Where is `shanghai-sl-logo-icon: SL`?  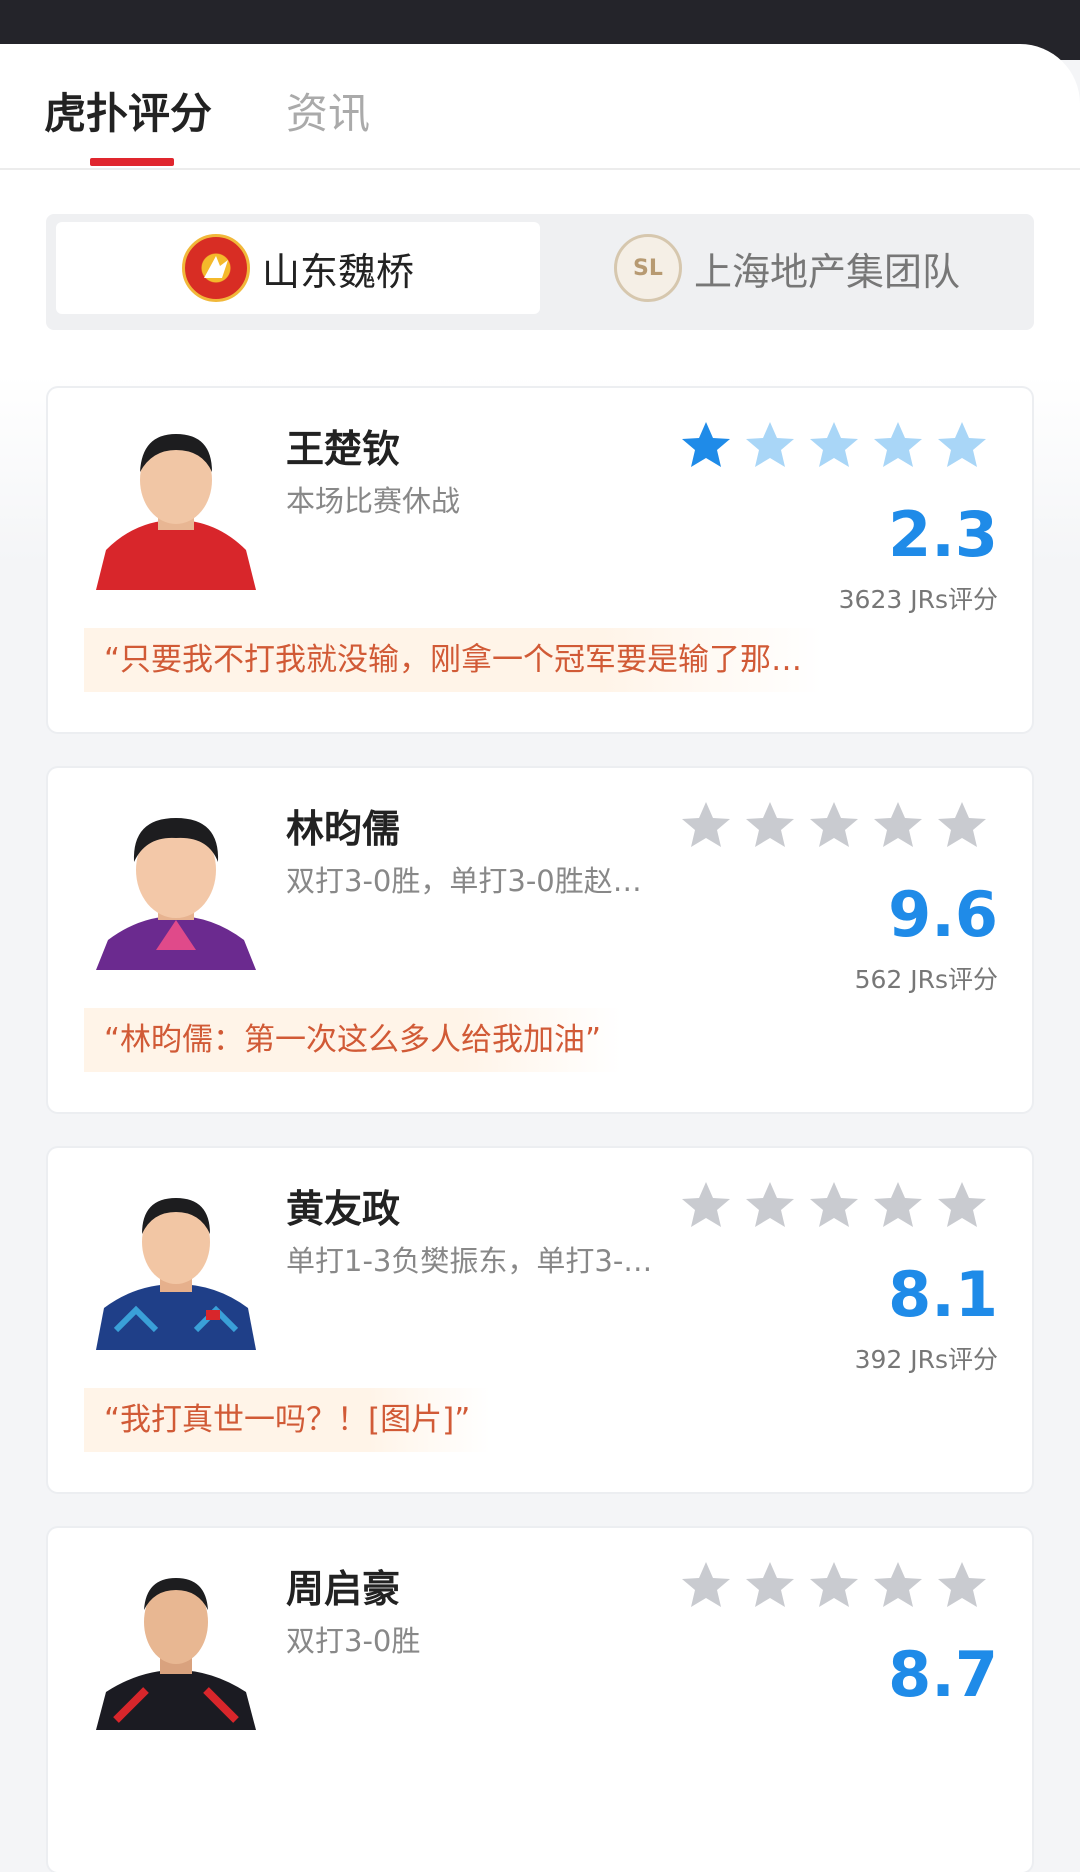 shanghai-sl-logo-icon: SL is located at coordinates (647, 268).